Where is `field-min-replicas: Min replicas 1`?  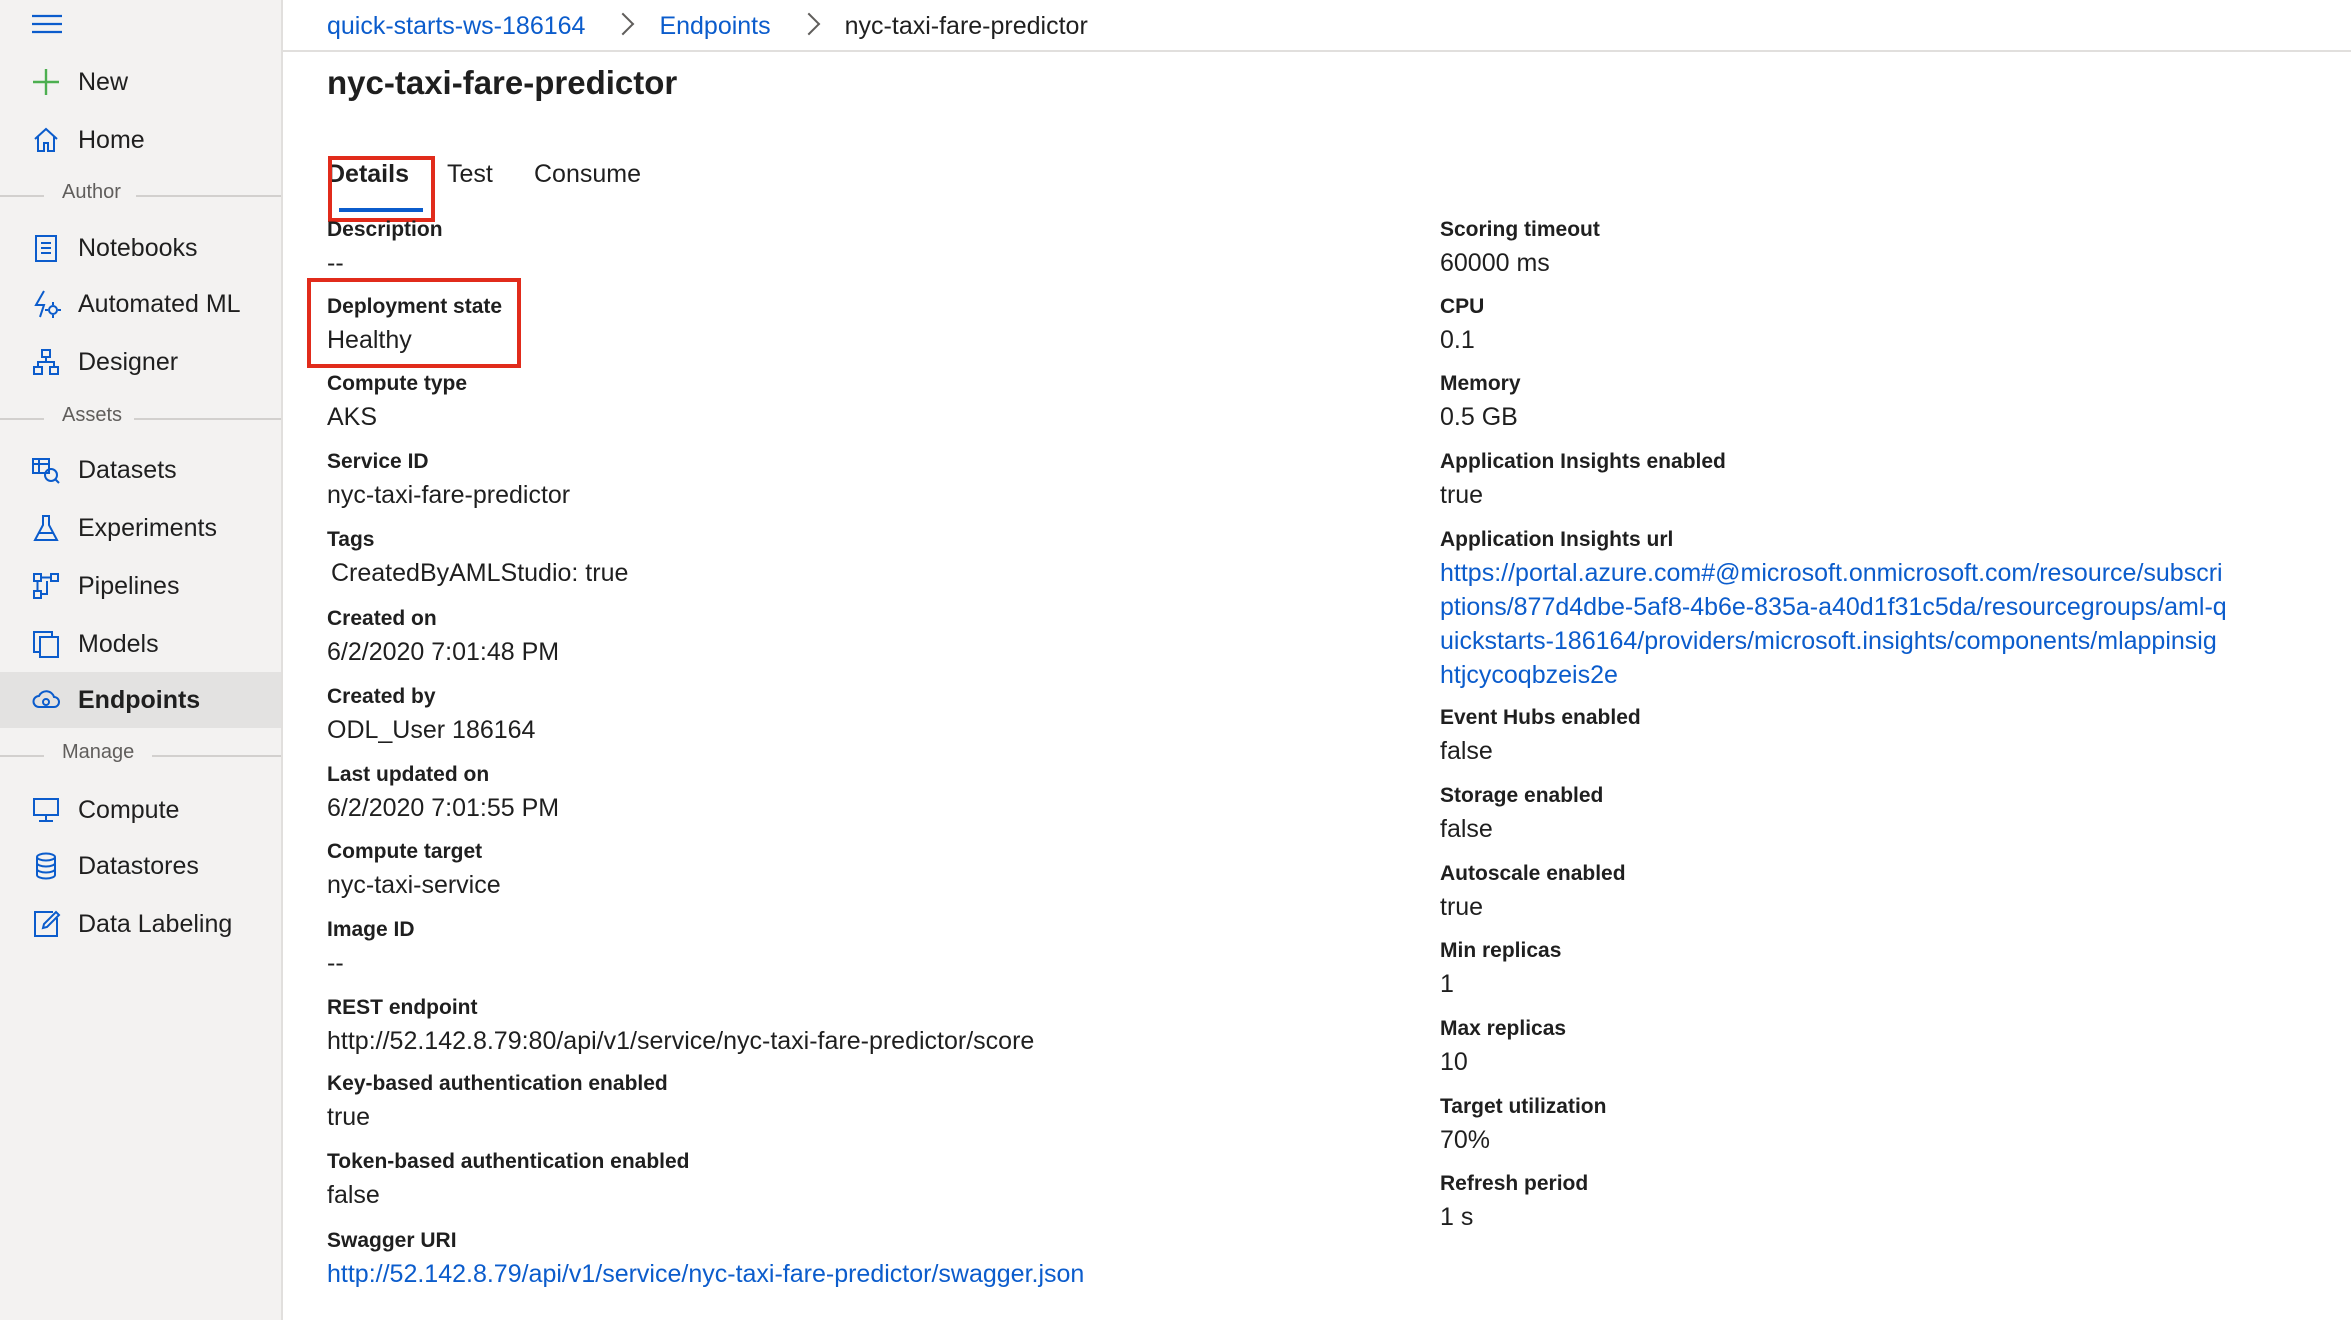
field-min-replicas: Min replicas 1 is located at coordinates (1500, 969).